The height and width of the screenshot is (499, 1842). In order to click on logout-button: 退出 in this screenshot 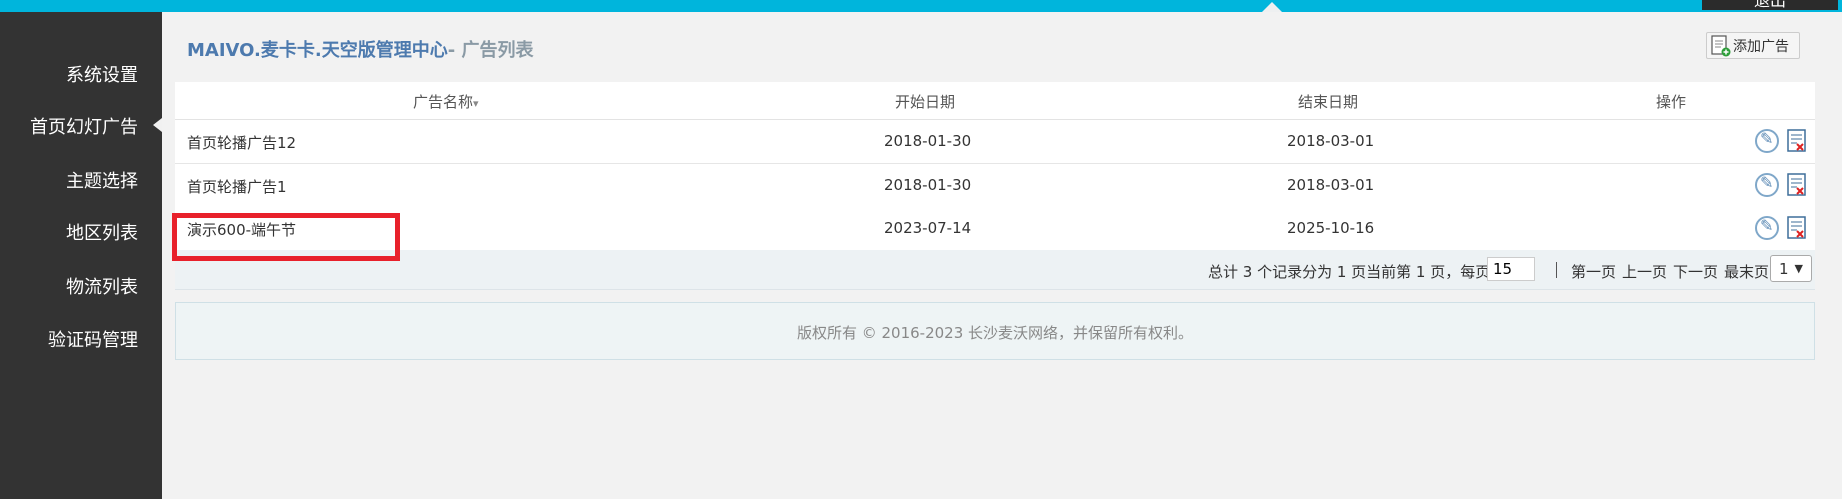, I will do `click(1770, 5)`.